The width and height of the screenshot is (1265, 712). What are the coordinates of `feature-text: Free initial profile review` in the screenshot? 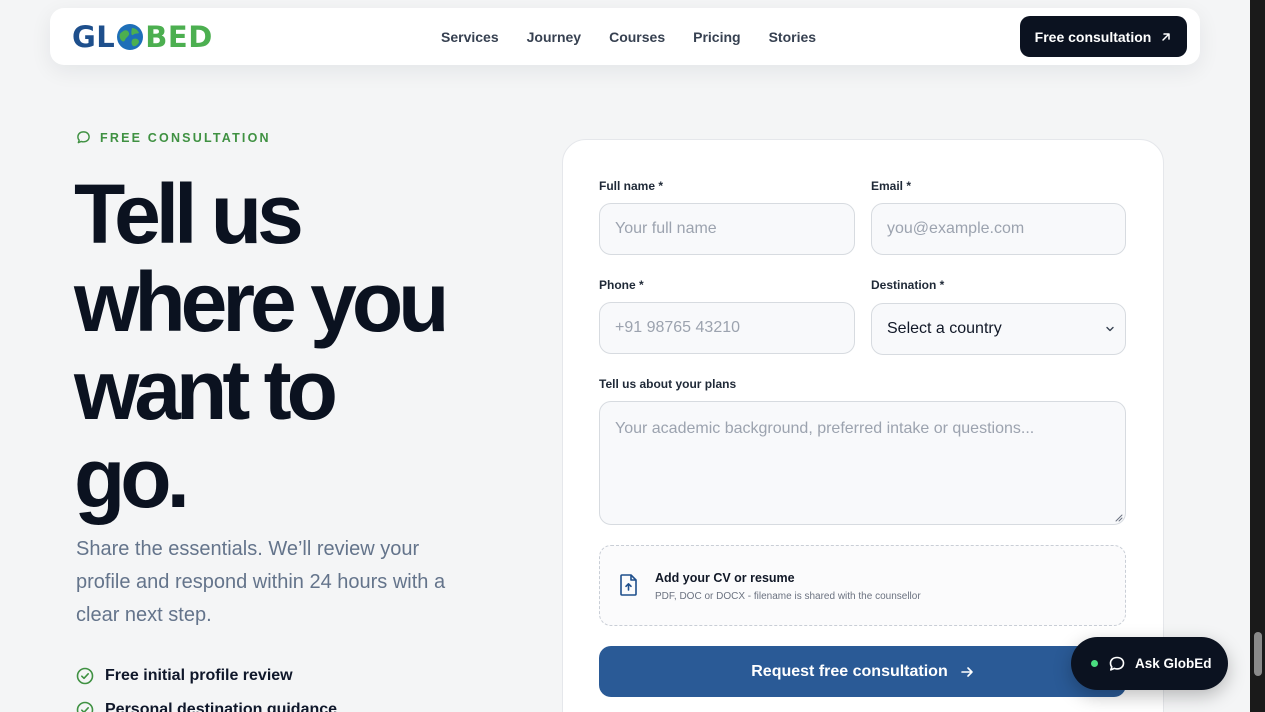 It's located at (199, 675).